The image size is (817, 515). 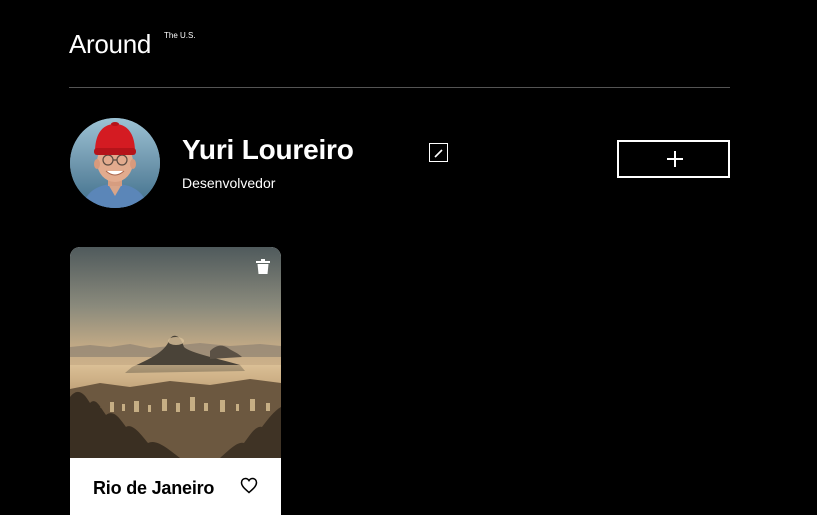 I want to click on card: Rio de Janeiro, so click(x=175, y=381).